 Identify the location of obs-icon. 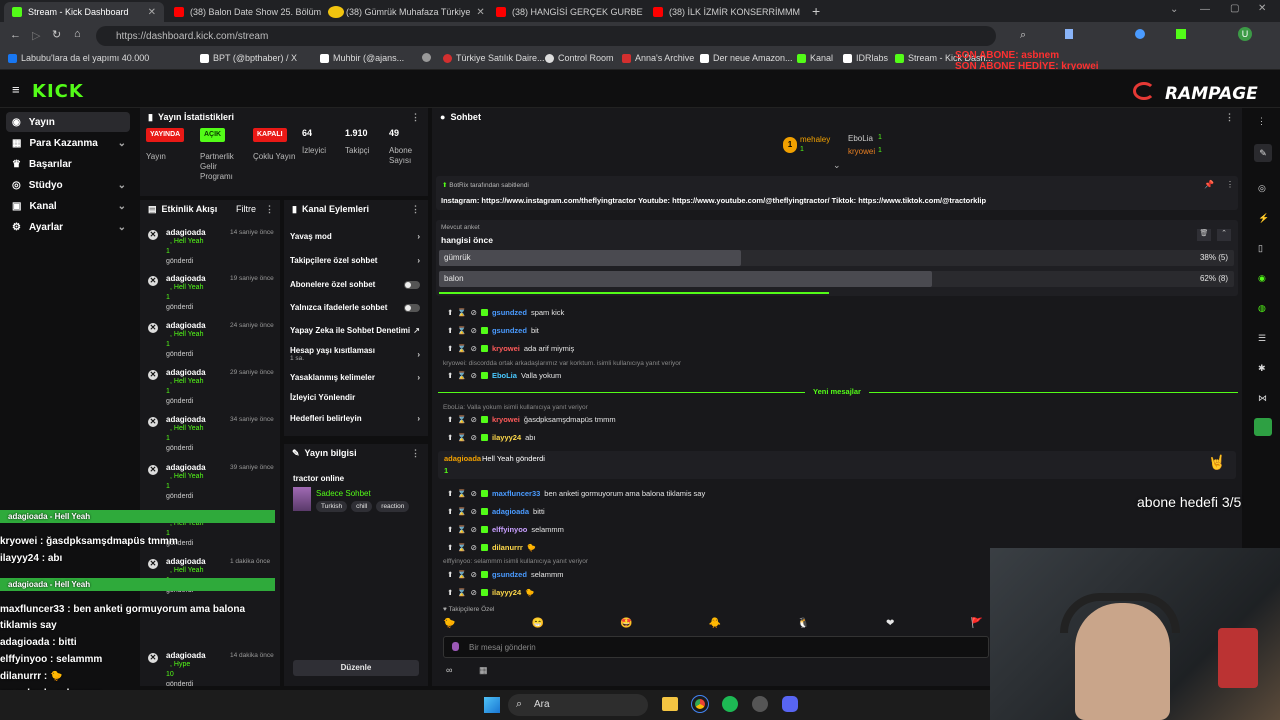
(760, 704).